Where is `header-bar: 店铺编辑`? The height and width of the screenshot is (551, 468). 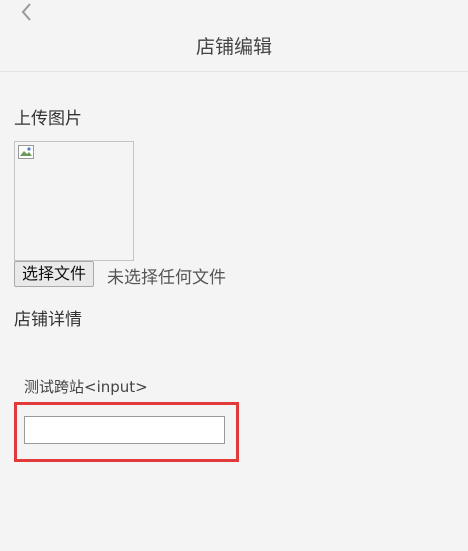 header-bar: 店铺编辑 is located at coordinates (234, 36).